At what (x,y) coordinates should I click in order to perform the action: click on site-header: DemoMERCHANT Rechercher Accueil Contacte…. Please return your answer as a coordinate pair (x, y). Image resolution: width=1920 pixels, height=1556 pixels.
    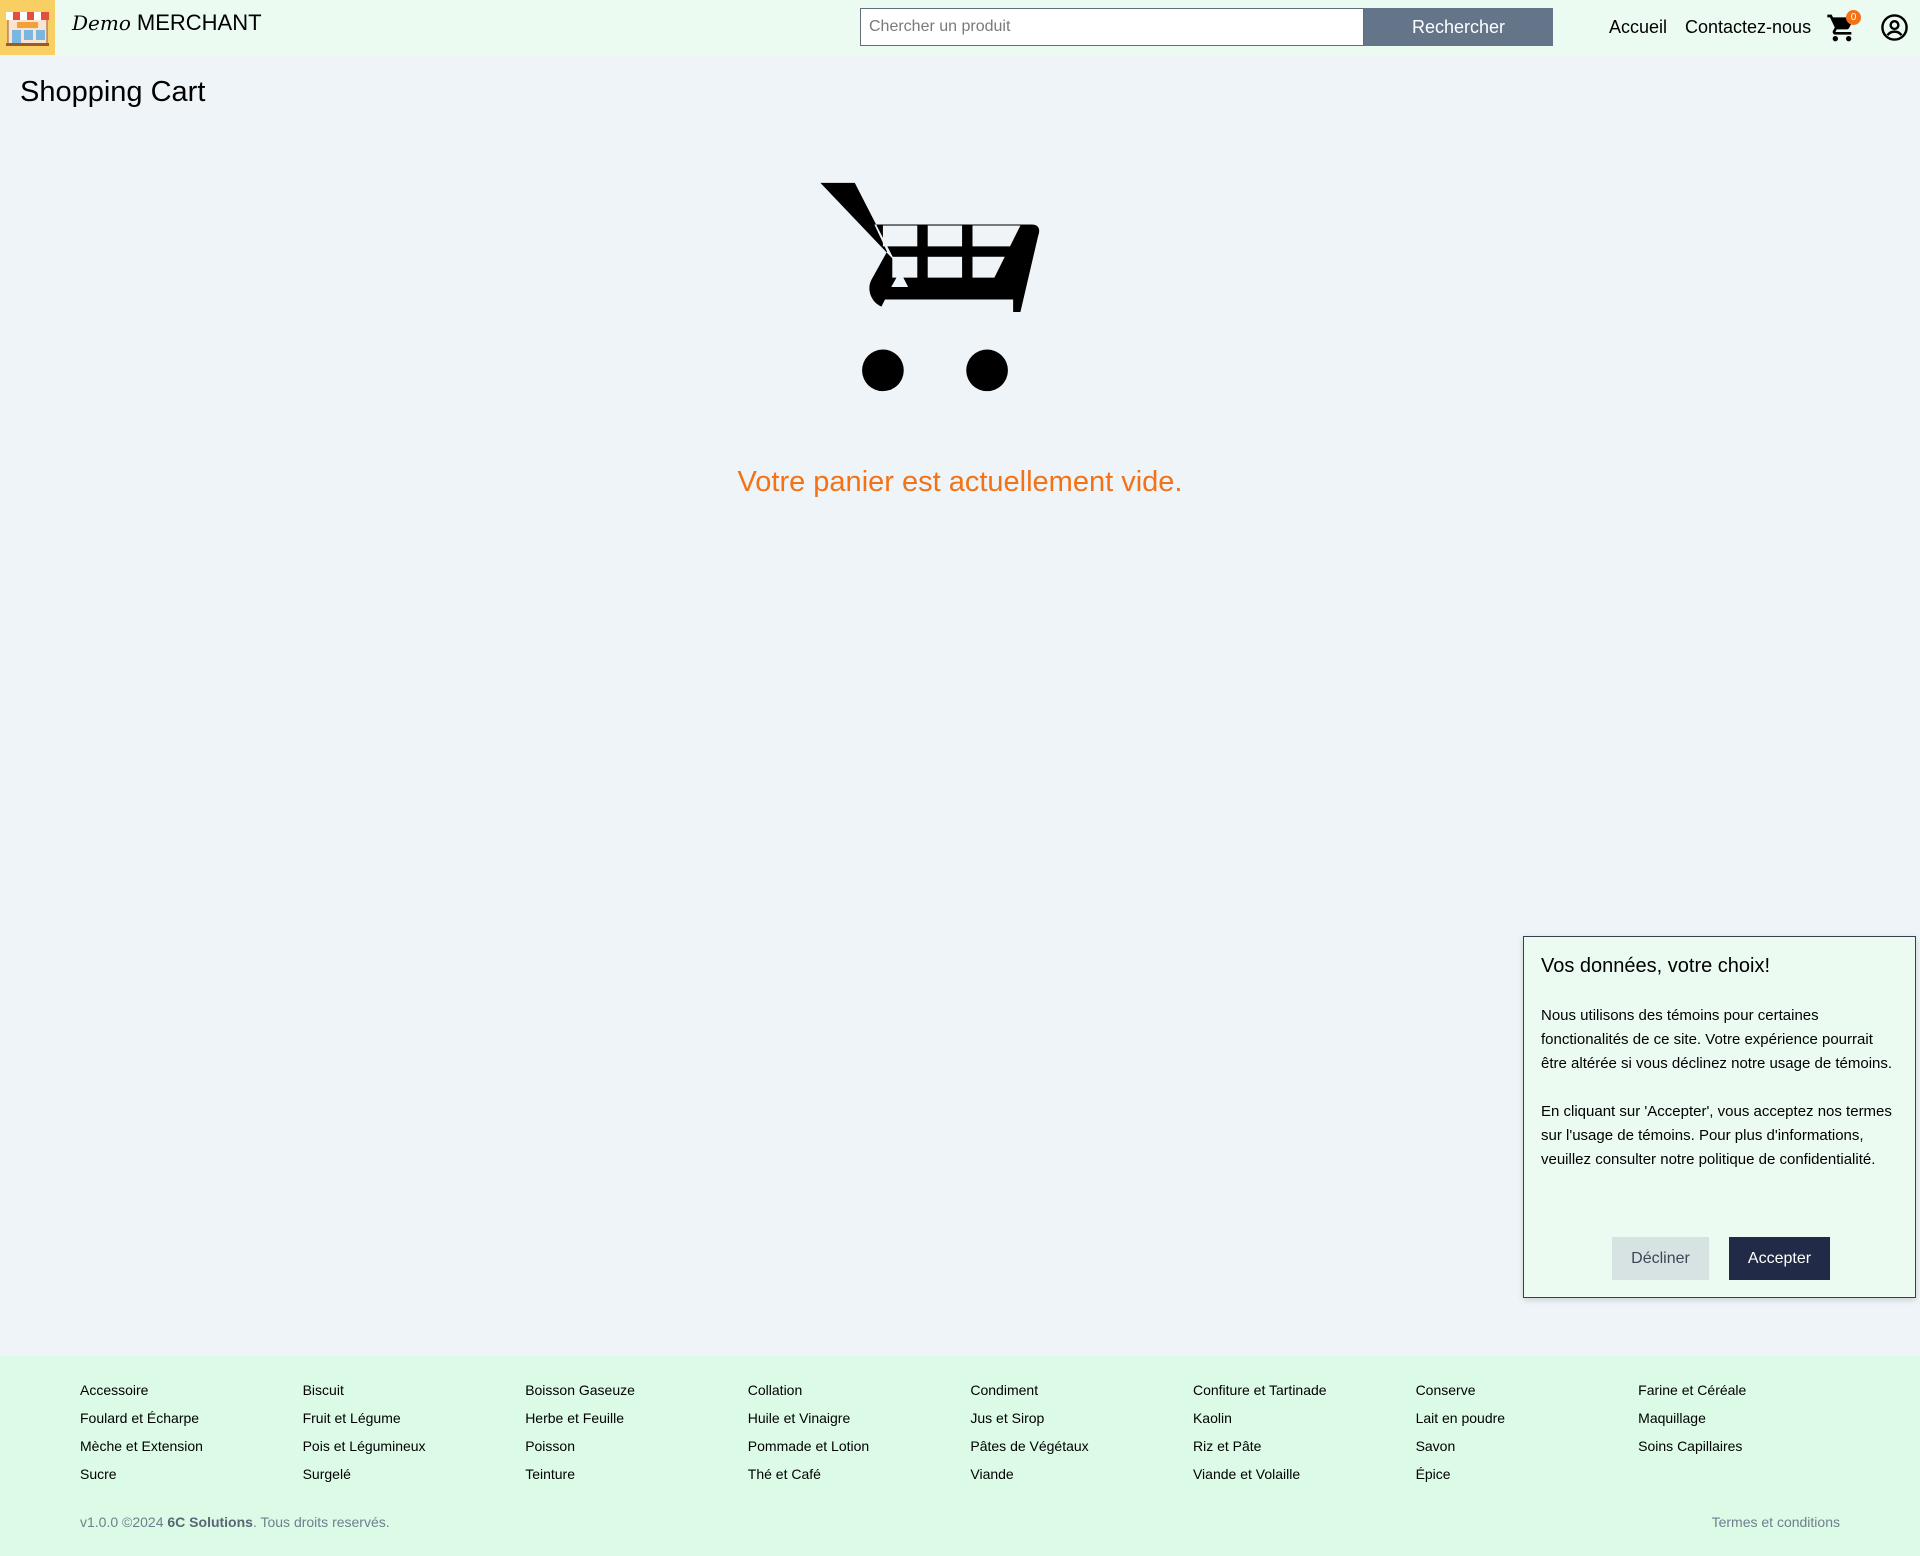
    Looking at the image, I should click on (960, 27).